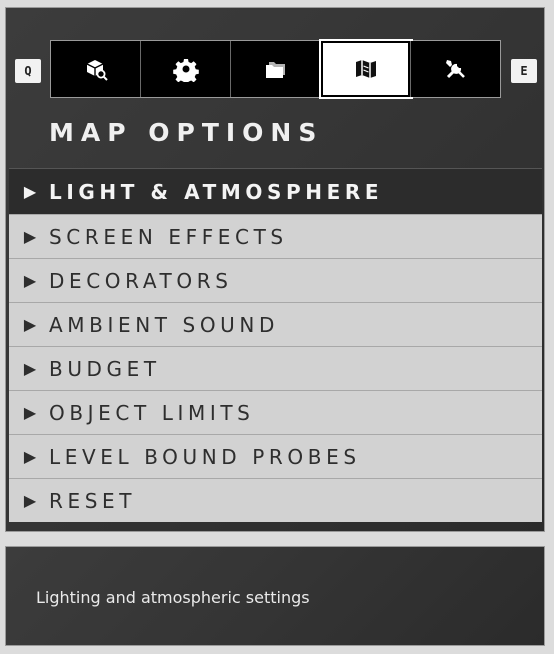  I want to click on object-browser-icon, so click(97, 70).